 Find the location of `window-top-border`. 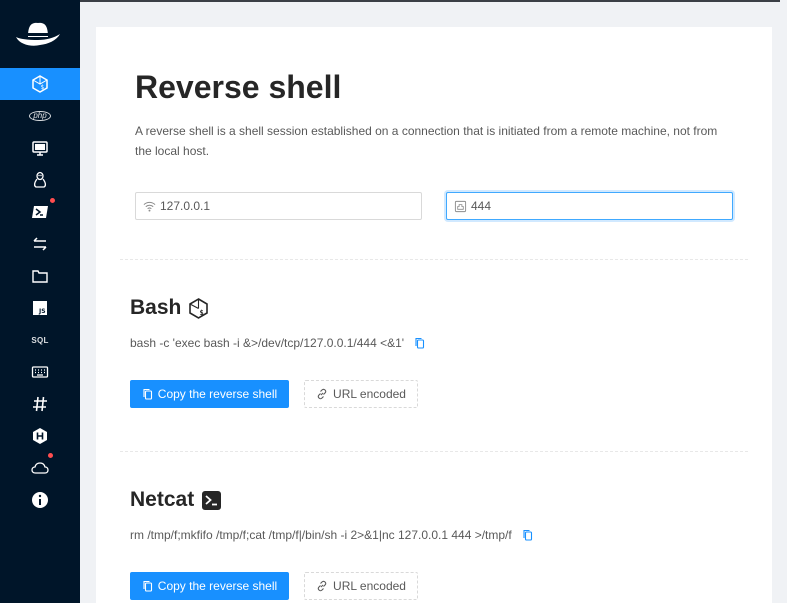

window-top-border is located at coordinates (390, 1).